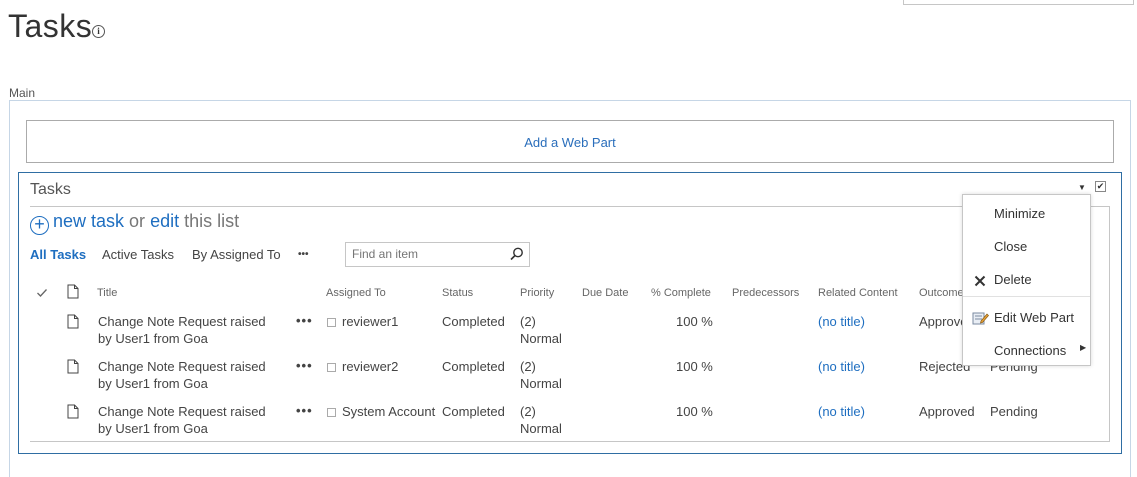 Image resolution: width=1137 pixels, height=477 pixels. Describe the element at coordinates (209, 221) in the screenshot. I see `this-list-text: this list` at that location.